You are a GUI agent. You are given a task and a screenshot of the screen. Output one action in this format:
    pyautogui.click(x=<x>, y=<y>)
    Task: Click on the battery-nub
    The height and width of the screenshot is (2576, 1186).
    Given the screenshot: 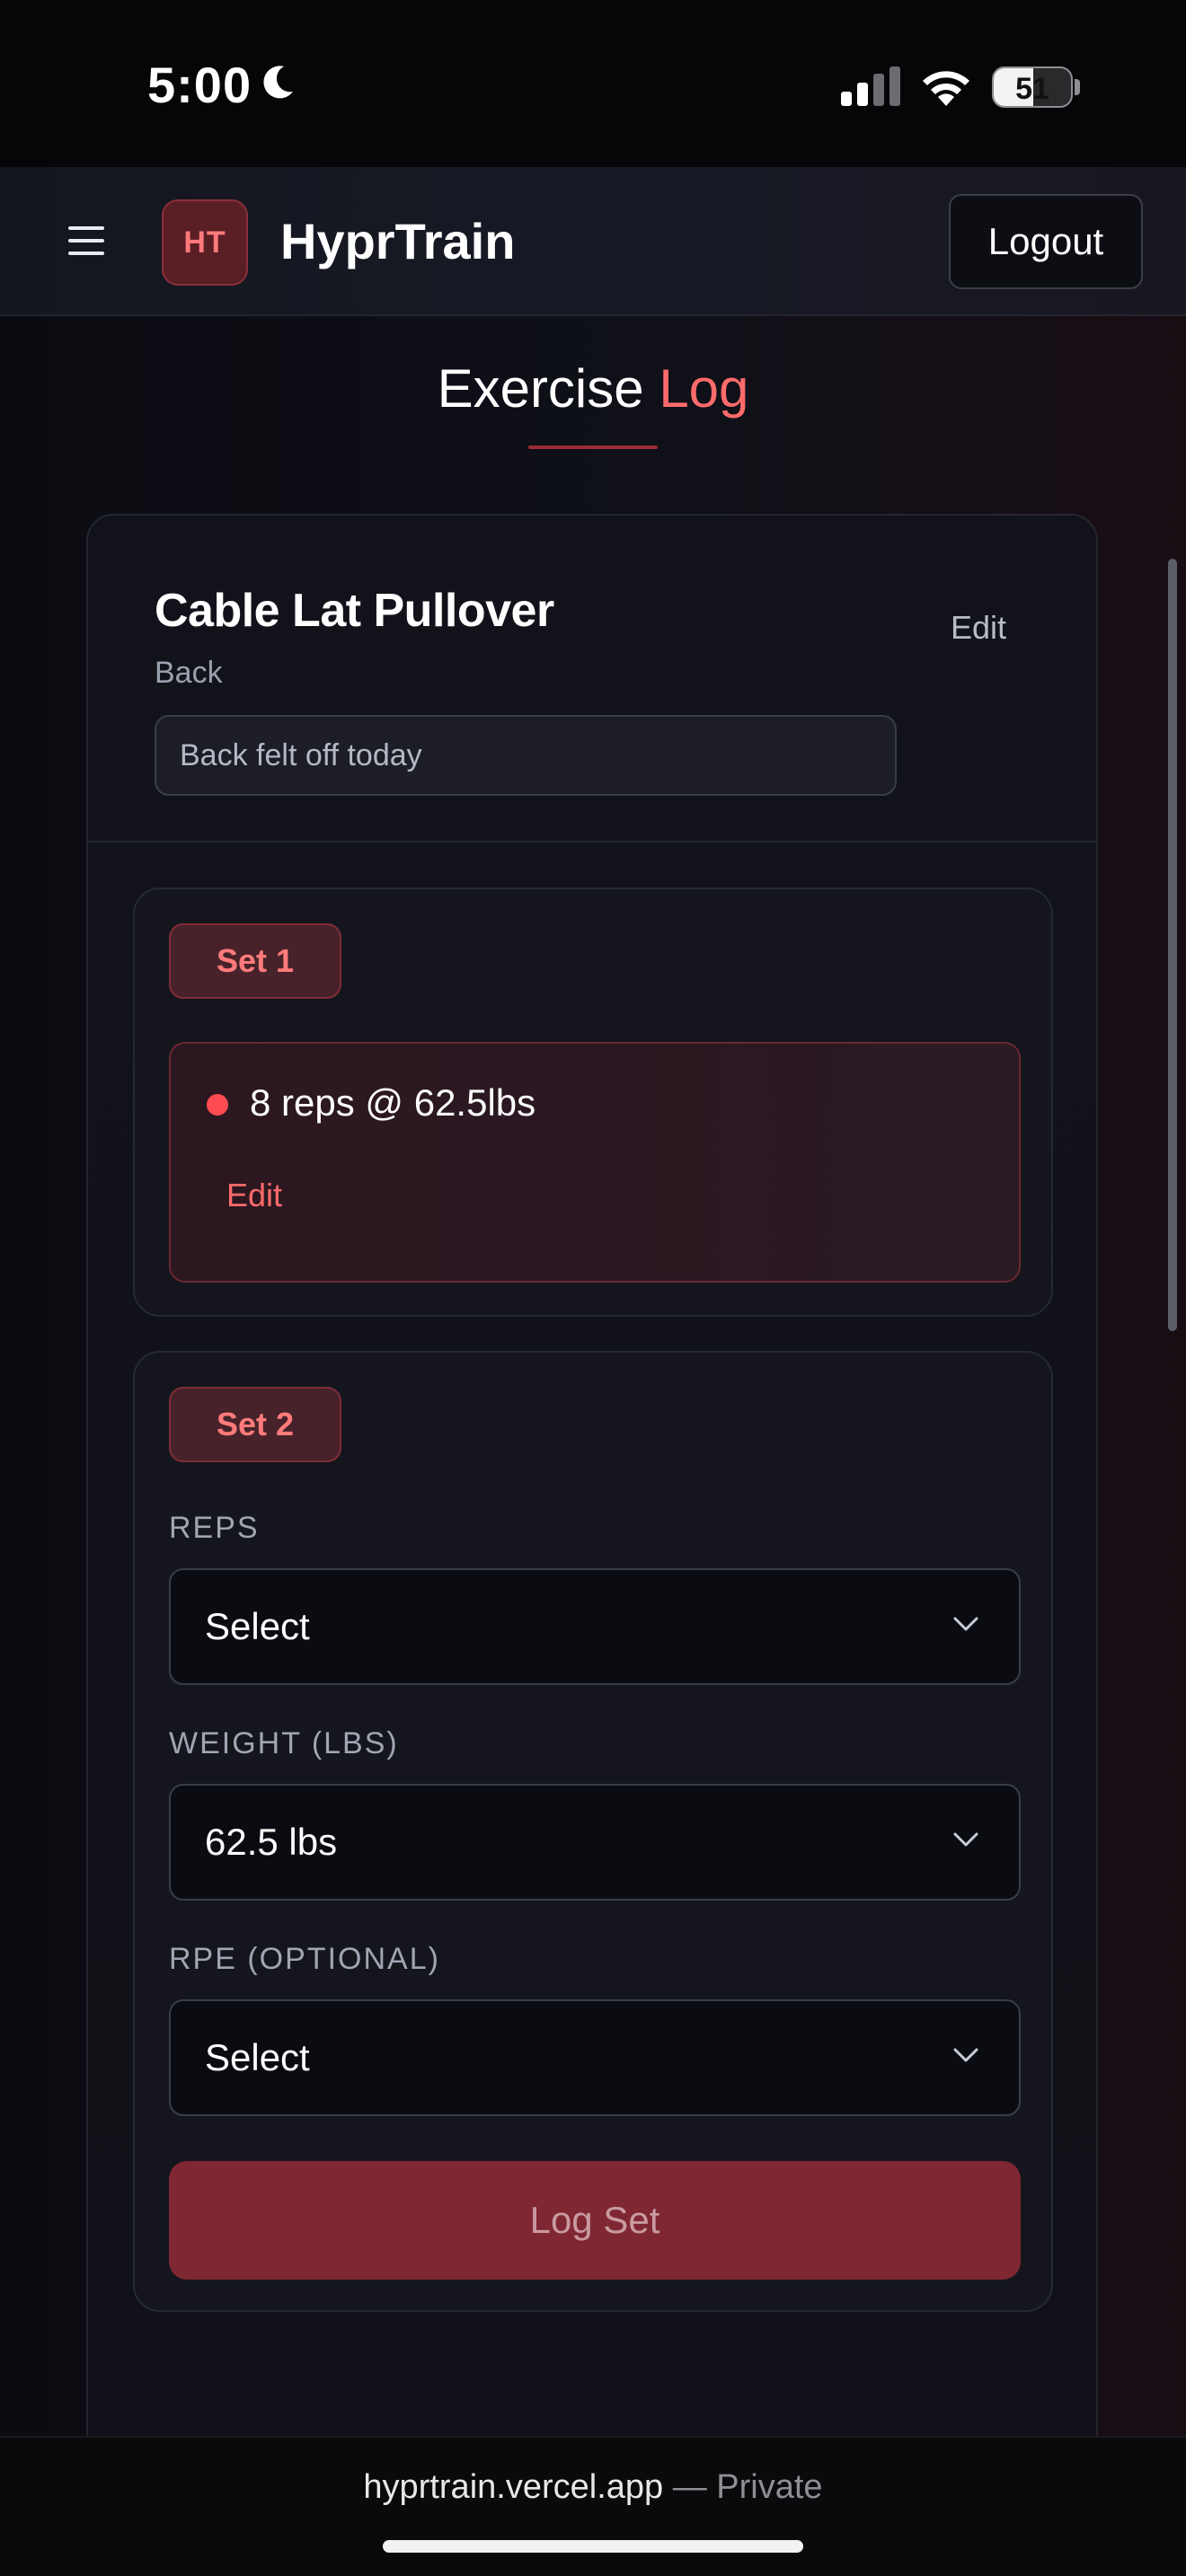 What is the action you would take?
    pyautogui.click(x=1077, y=87)
    